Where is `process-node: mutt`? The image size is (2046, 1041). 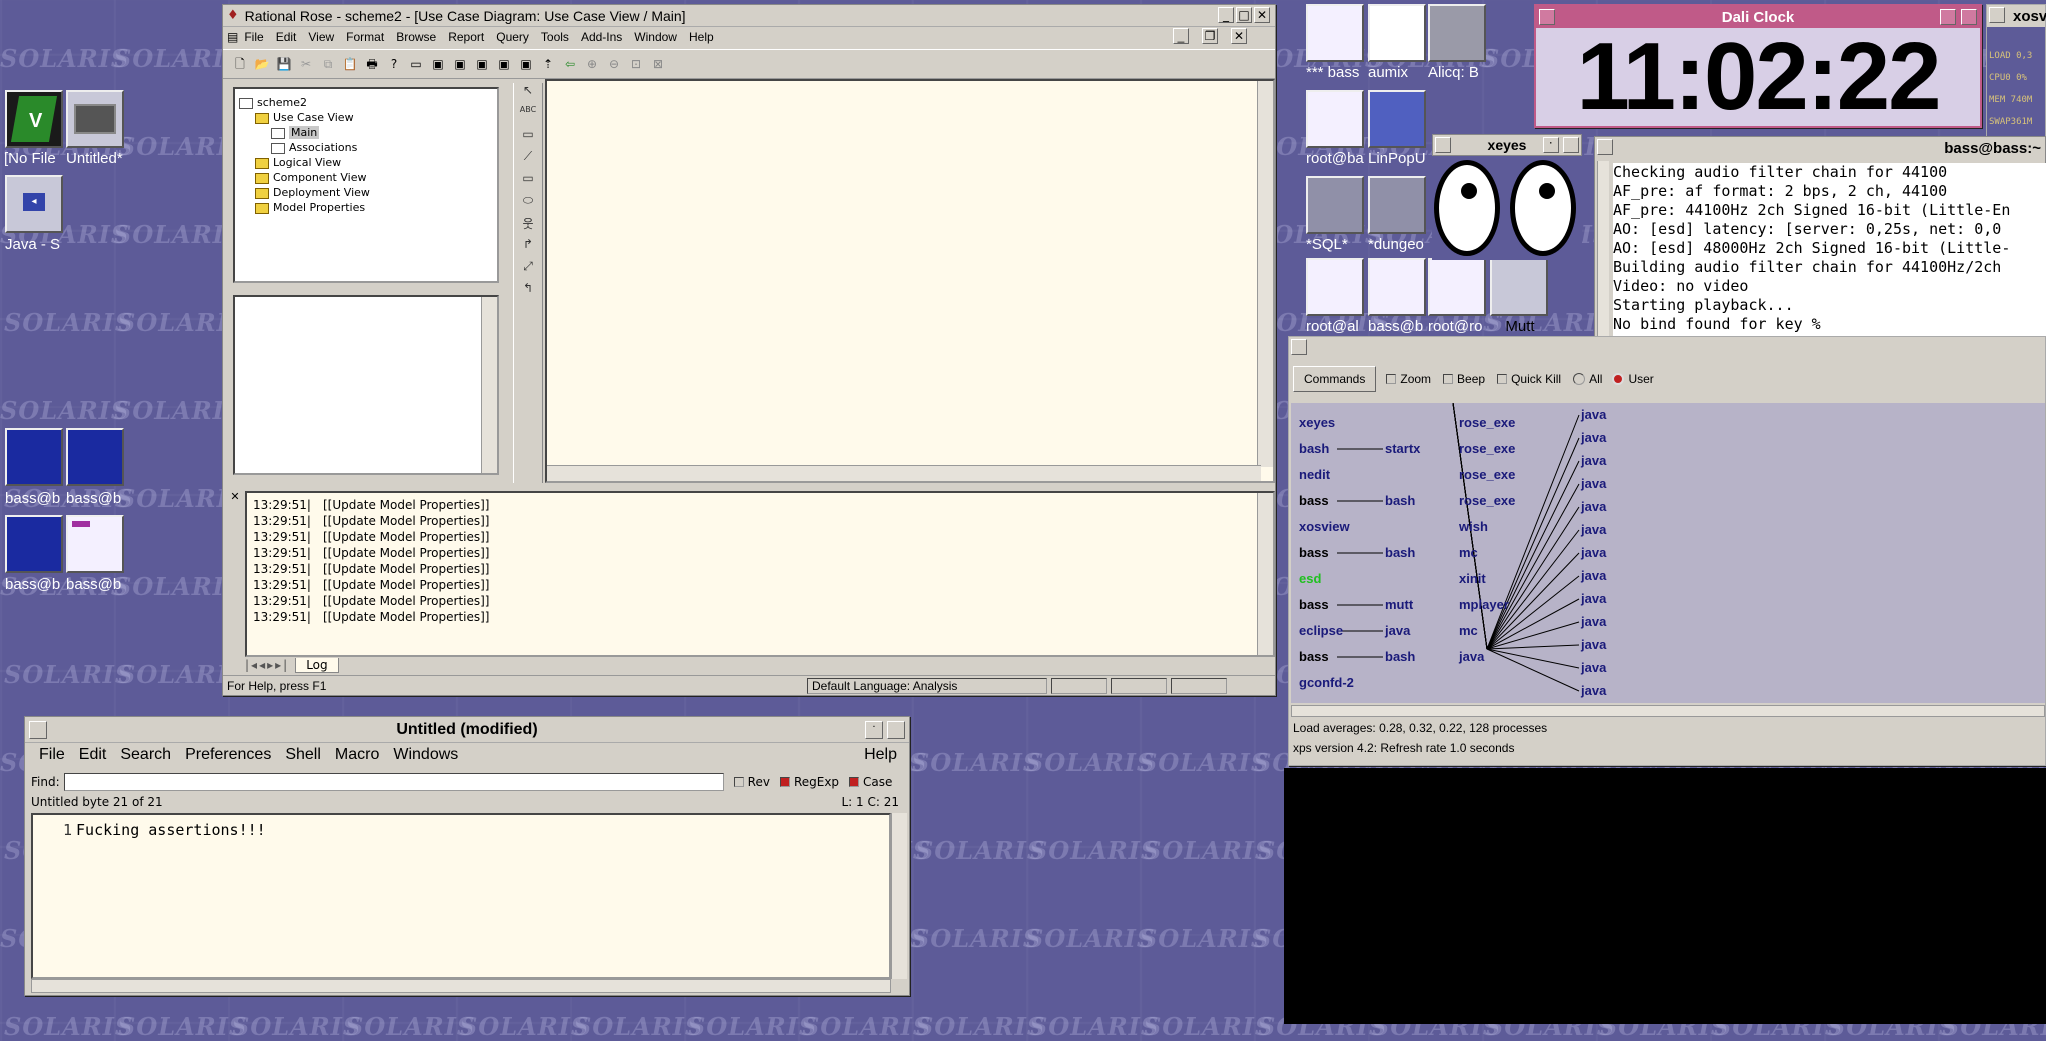
process-node: mutt is located at coordinates (1399, 604).